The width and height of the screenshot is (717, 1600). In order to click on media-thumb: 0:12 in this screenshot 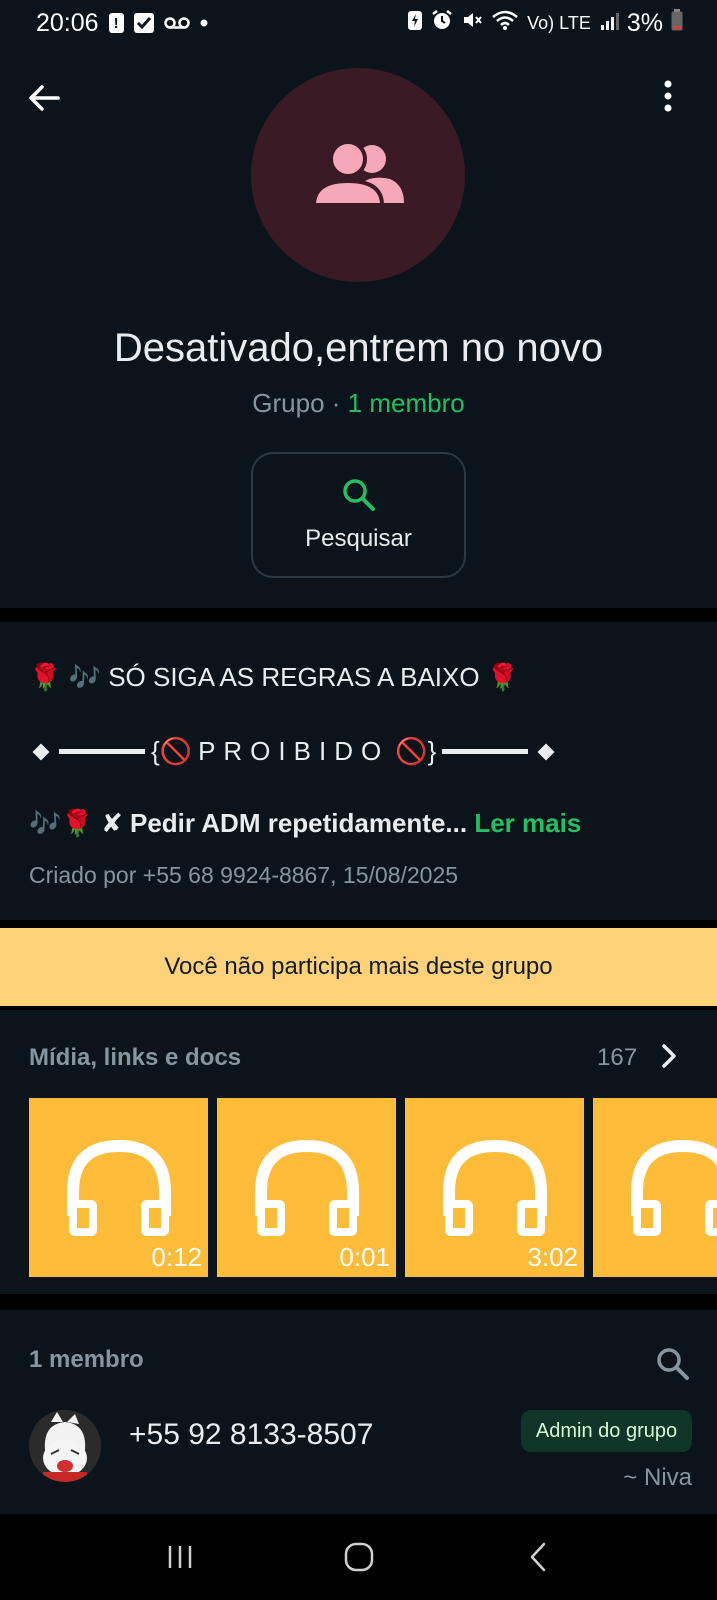, I will do `click(118, 1187)`.